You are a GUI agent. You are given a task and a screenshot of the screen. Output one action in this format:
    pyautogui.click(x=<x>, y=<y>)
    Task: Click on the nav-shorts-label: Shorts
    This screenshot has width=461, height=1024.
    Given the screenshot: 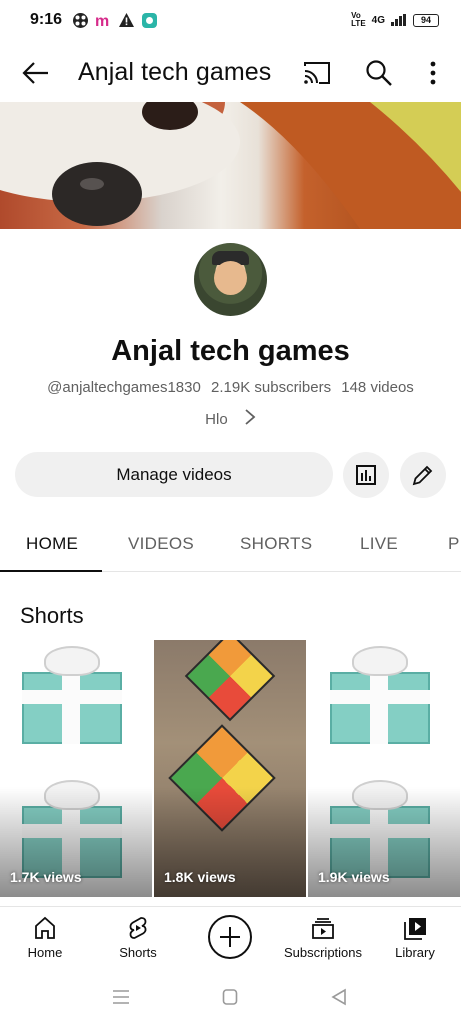 What is the action you would take?
    pyautogui.click(x=138, y=952)
    